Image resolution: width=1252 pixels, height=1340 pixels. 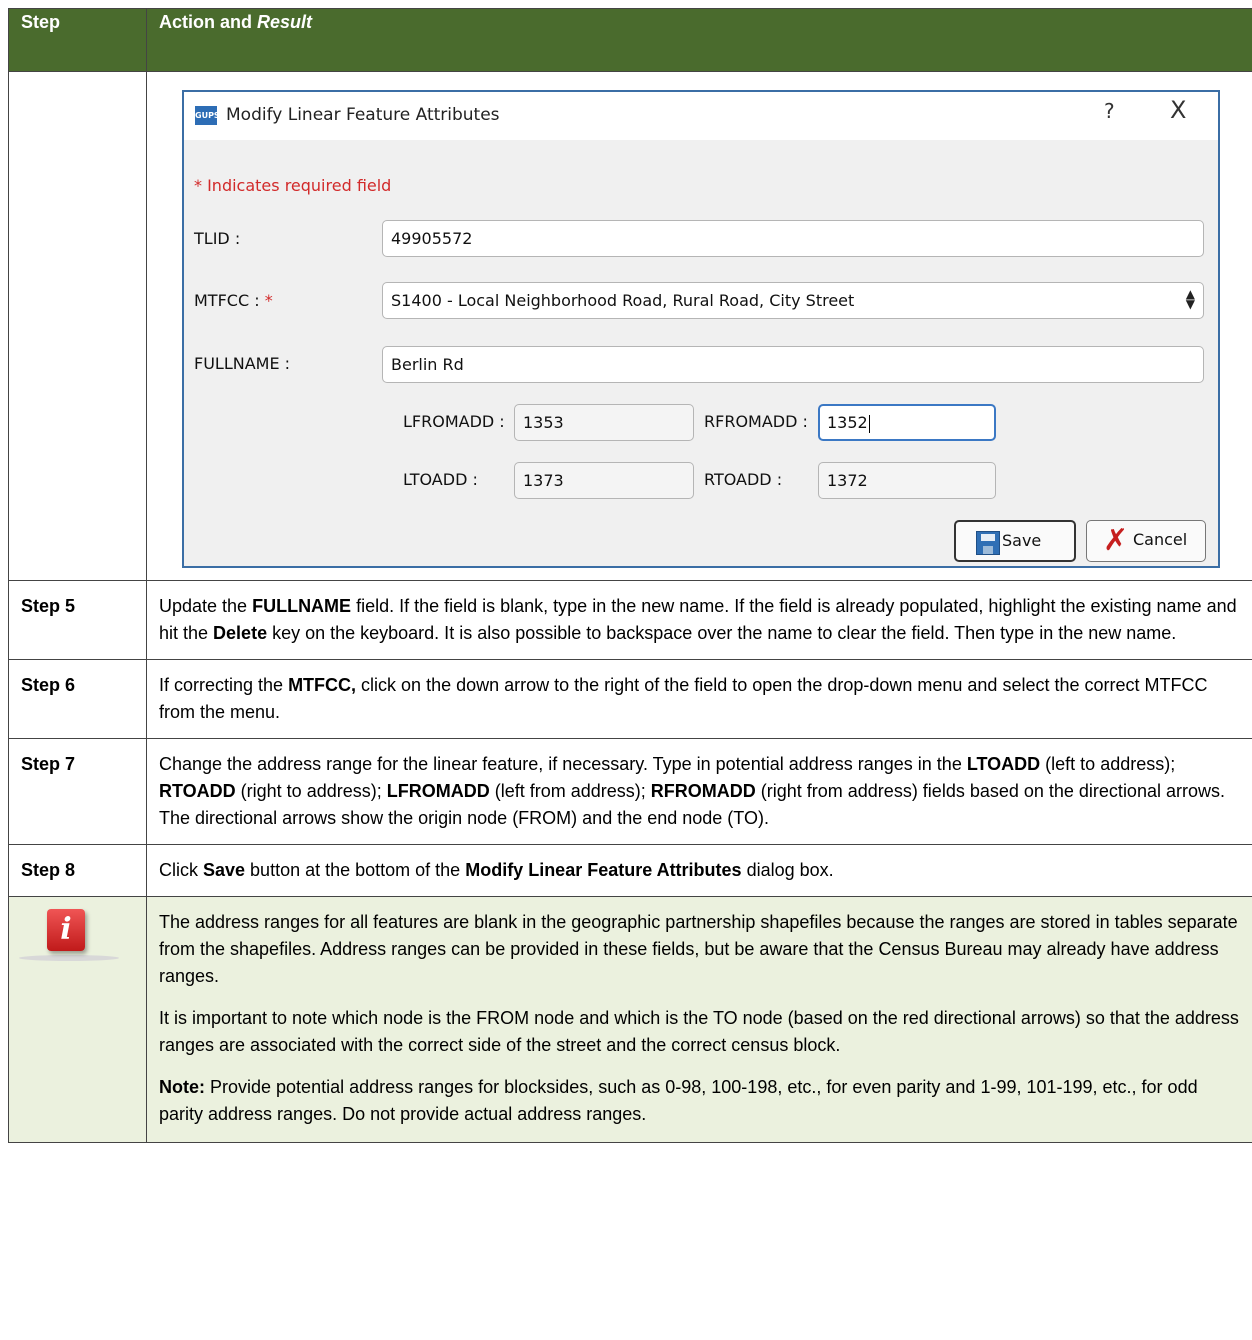 I want to click on header-result-text: Result, so click(x=285, y=22).